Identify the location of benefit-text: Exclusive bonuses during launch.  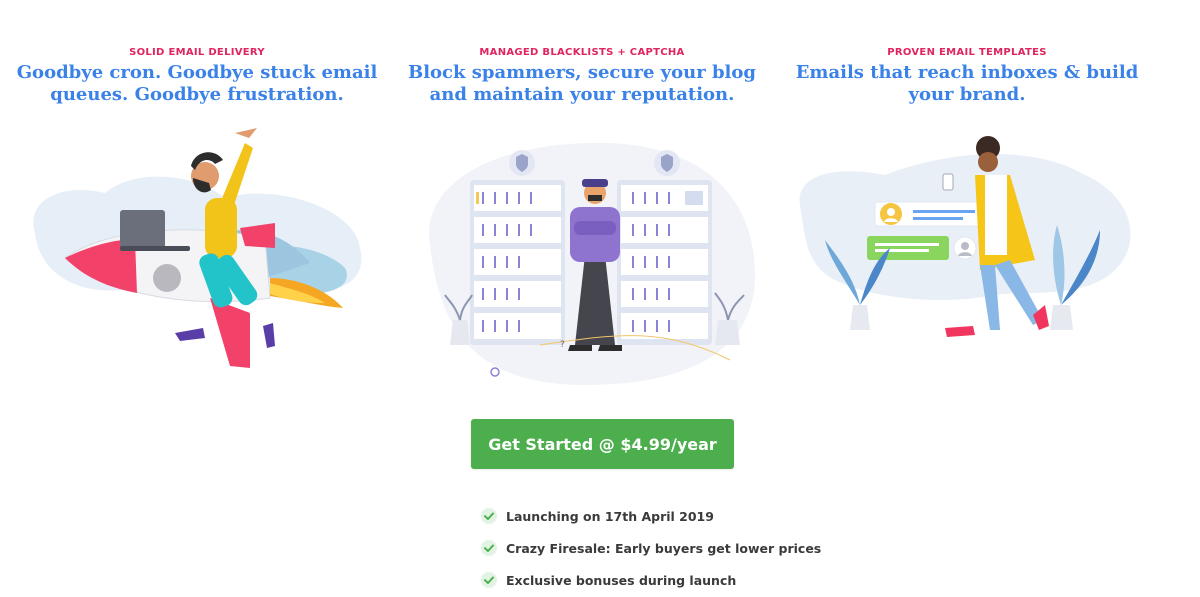
(621, 580).